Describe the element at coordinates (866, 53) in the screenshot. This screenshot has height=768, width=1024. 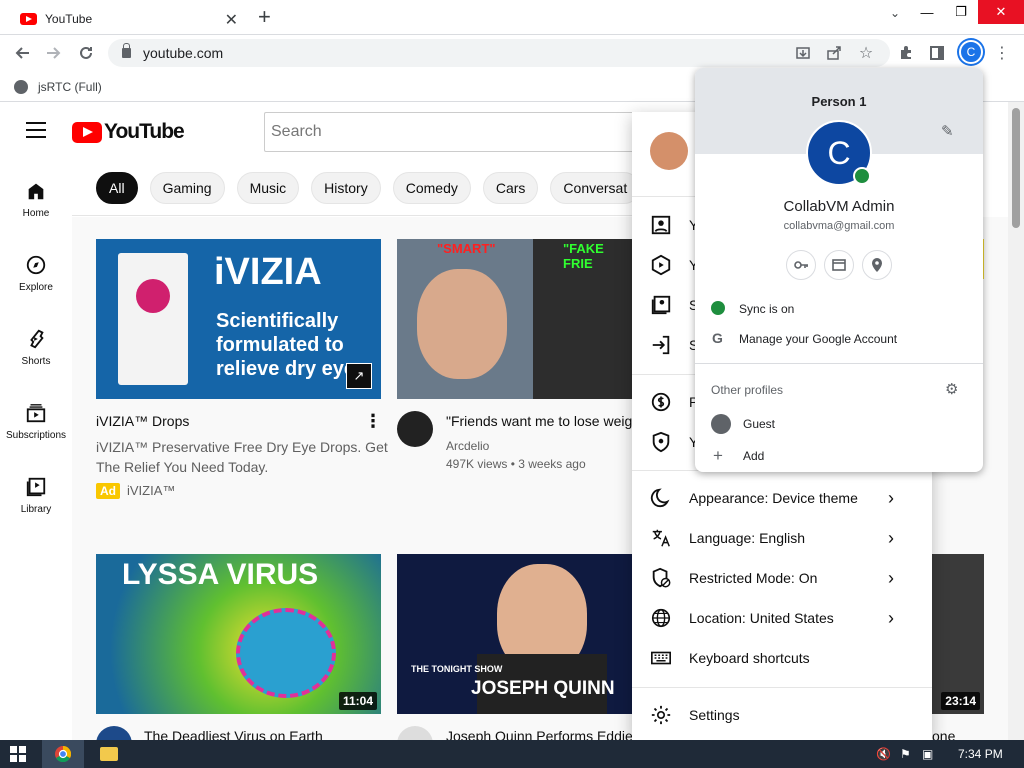
I see `bookmark-star-icon: ☆` at that location.